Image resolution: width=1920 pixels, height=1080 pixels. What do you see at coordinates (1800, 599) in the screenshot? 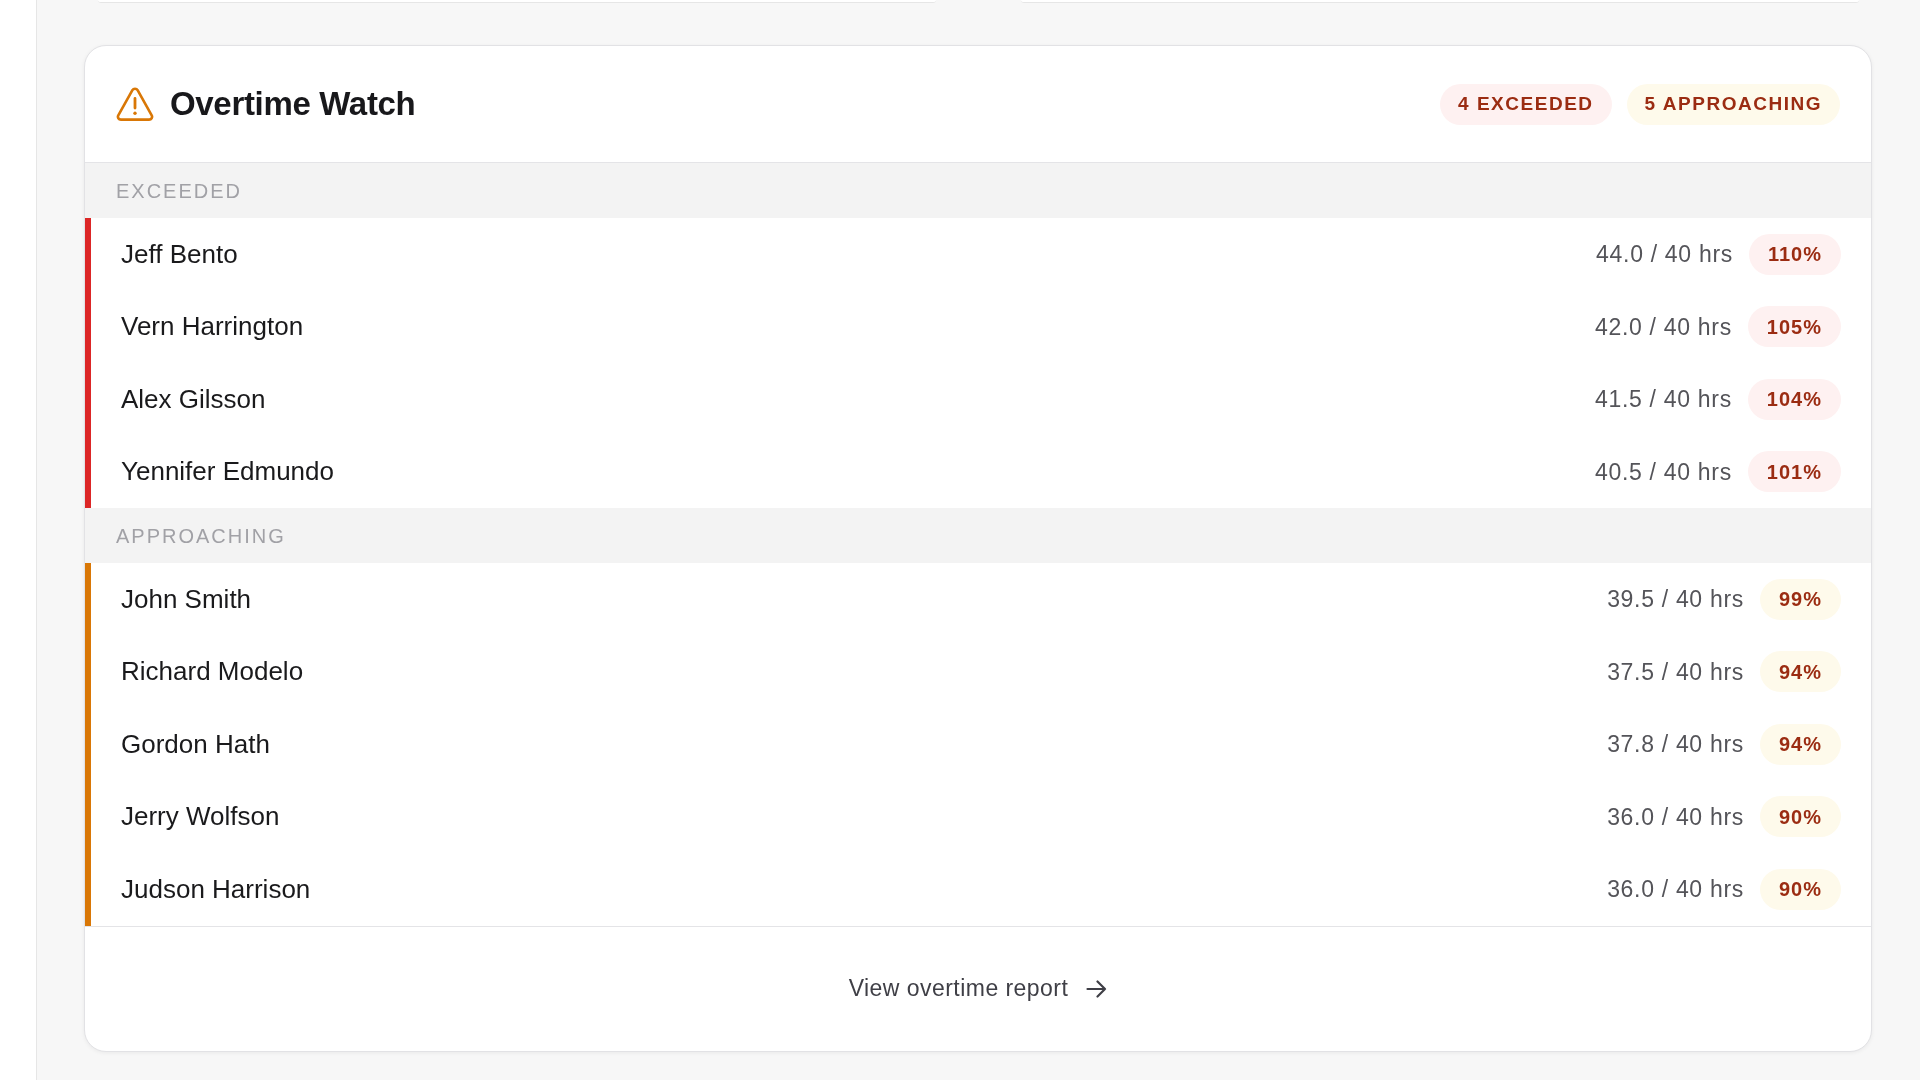
I see `percent-badge: 99%` at bounding box center [1800, 599].